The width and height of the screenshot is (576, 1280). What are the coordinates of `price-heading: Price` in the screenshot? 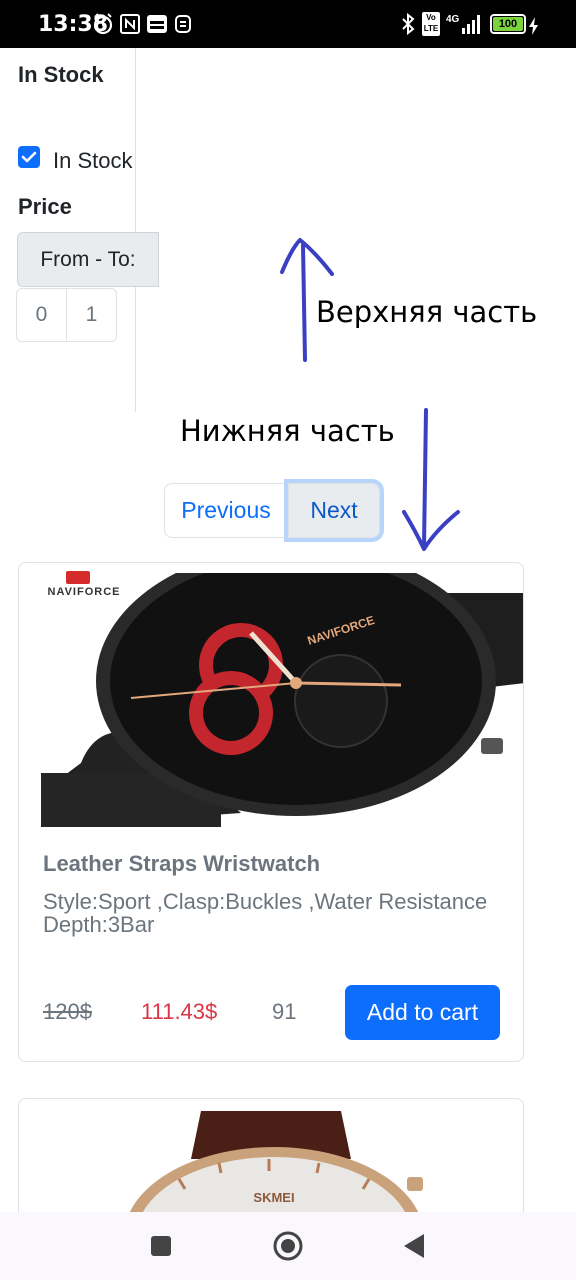 It's located at (45, 206).